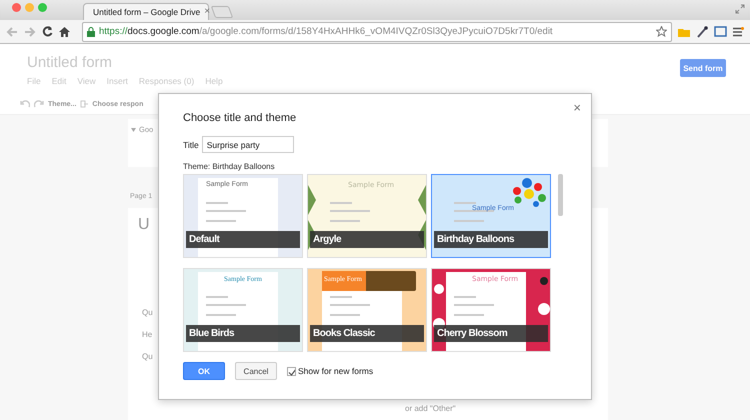 This screenshot has height=420, width=750. What do you see at coordinates (204, 371) in the screenshot?
I see `ok-button: OK` at bounding box center [204, 371].